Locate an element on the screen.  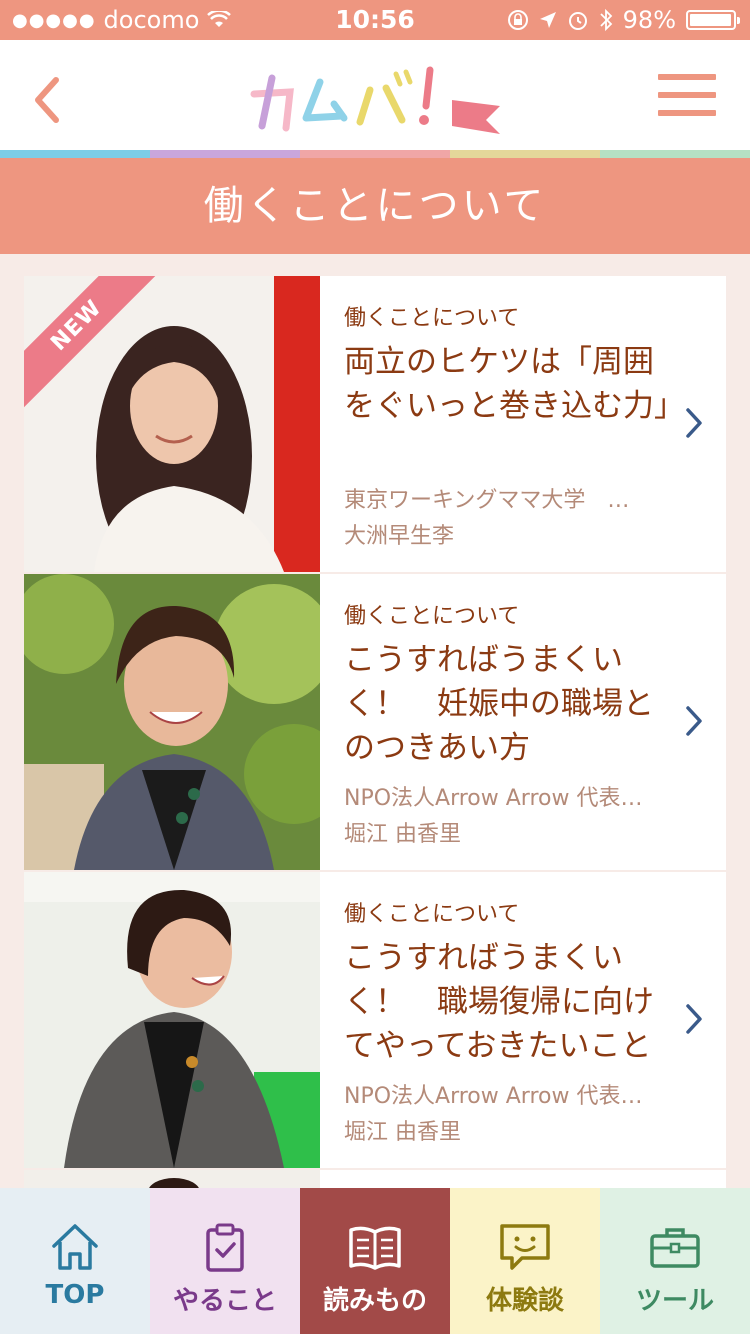
stripe-green is located at coordinates (675, 154).